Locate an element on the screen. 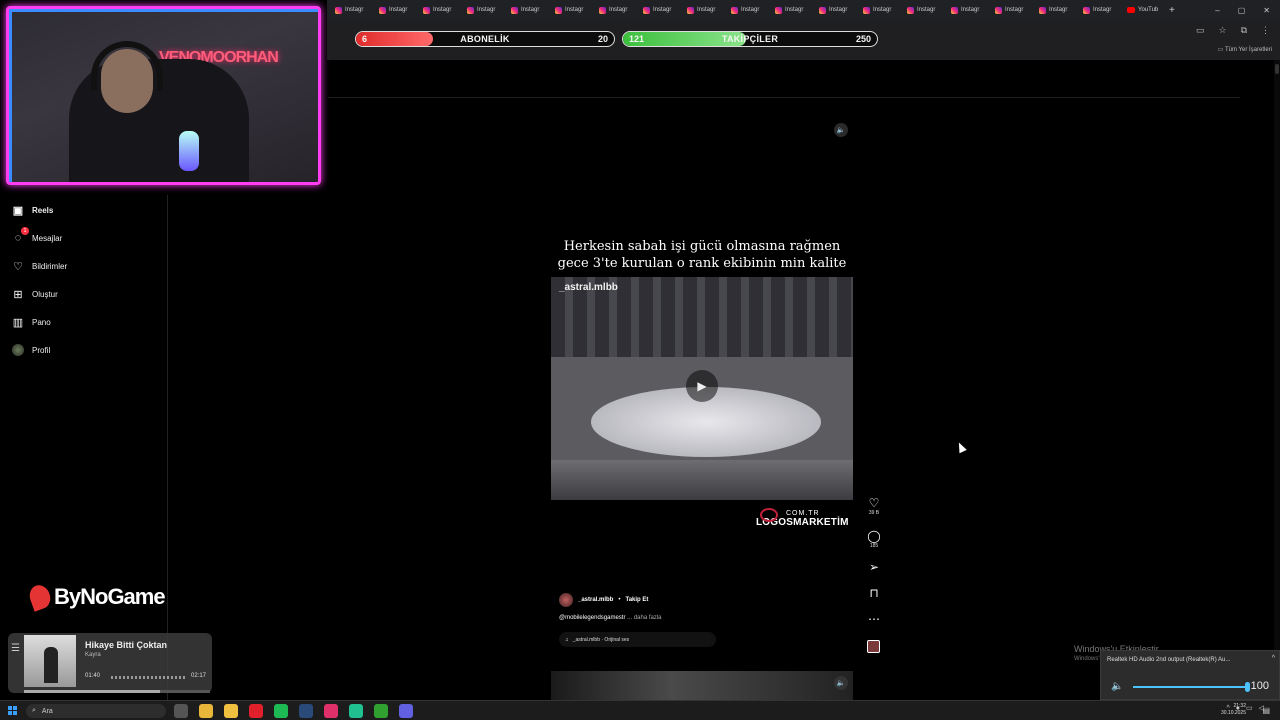 Image resolution: width=1280 pixels, height=720 pixels. folder-icon: ▭ is located at coordinates (1221, 50).